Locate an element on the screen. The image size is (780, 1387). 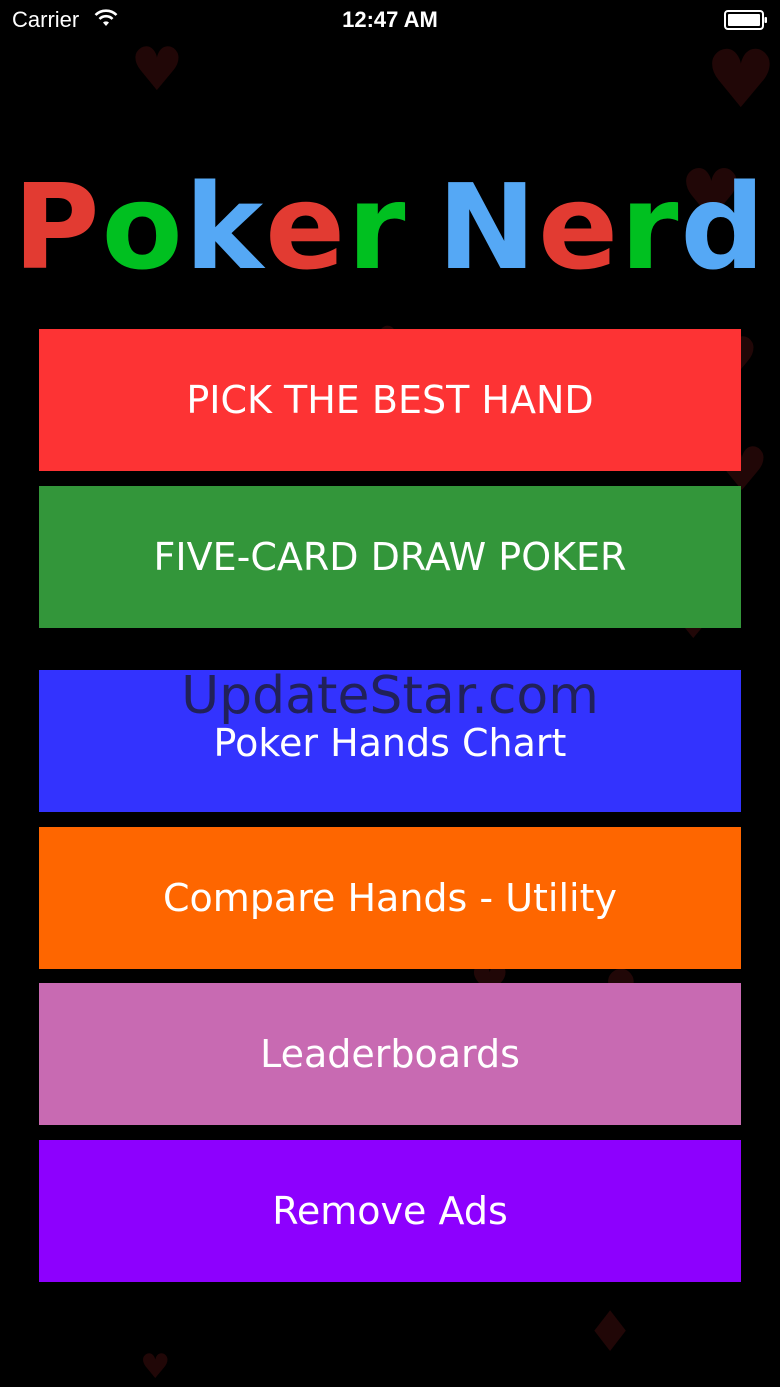
remove-ads-button: Remove Ads is located at coordinates (390, 1211).